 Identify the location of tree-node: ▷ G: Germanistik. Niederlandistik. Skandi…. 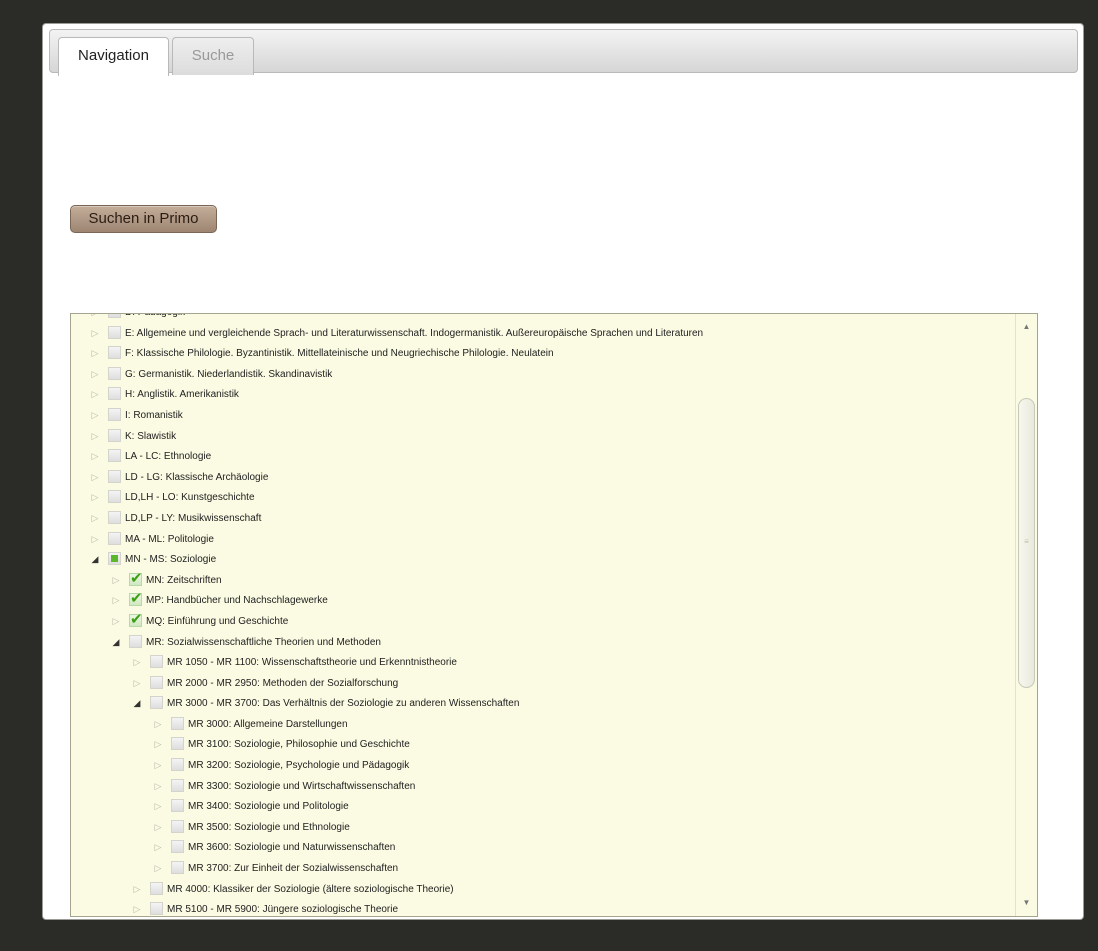
(540, 374).